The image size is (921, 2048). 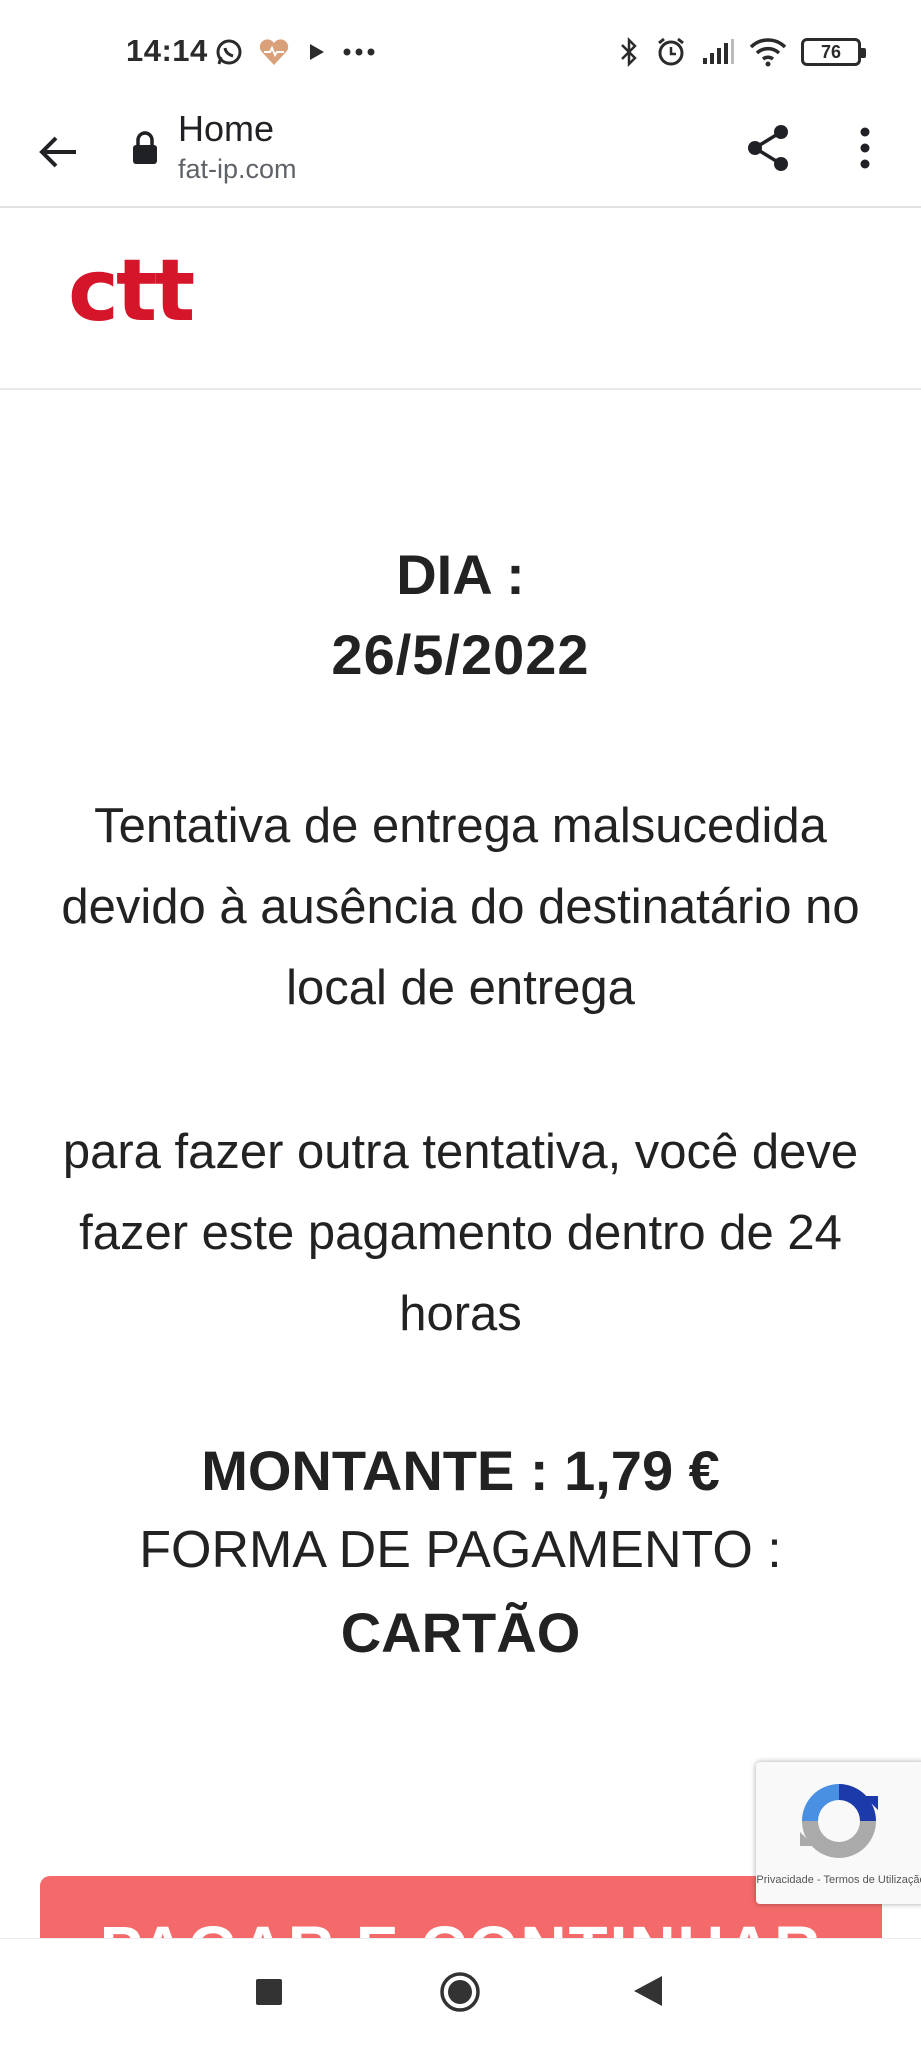 I want to click on back-arrow-icon, so click(x=57, y=152).